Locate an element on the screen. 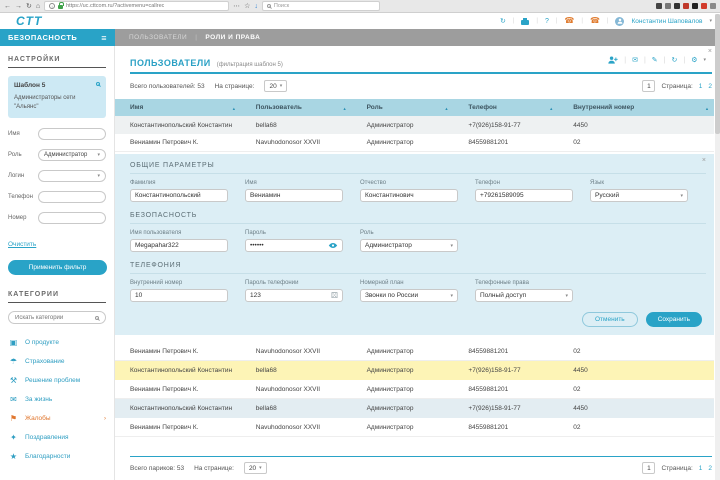  firstname-field is located at coordinates (294, 195).